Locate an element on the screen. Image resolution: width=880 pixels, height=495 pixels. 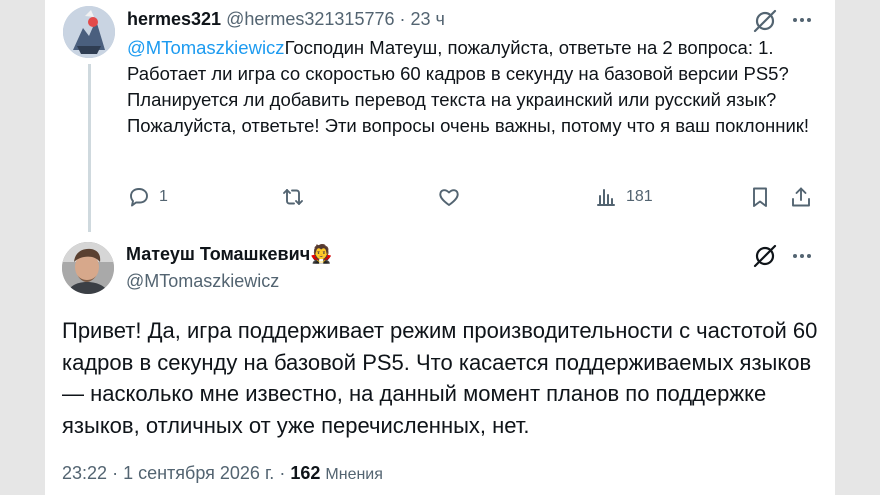
views-count: 162 is located at coordinates (305, 473).